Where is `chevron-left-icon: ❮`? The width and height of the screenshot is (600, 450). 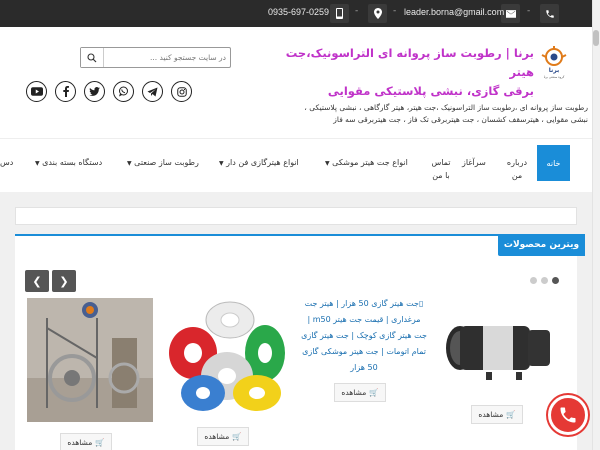 chevron-left-icon: ❮ is located at coordinates (37, 281).